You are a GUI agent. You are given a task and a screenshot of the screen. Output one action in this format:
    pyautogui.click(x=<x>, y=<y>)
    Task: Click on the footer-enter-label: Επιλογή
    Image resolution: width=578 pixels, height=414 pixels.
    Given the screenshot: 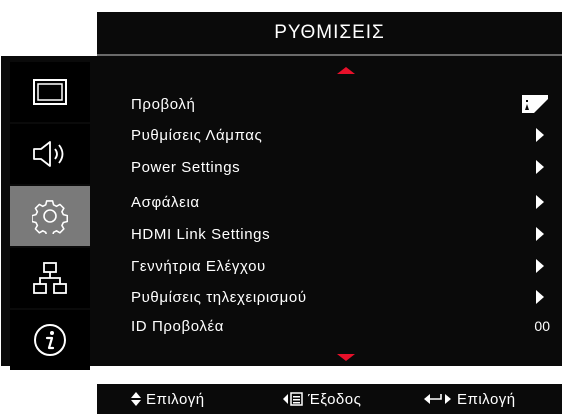 What is the action you would take?
    pyautogui.click(x=486, y=399)
    